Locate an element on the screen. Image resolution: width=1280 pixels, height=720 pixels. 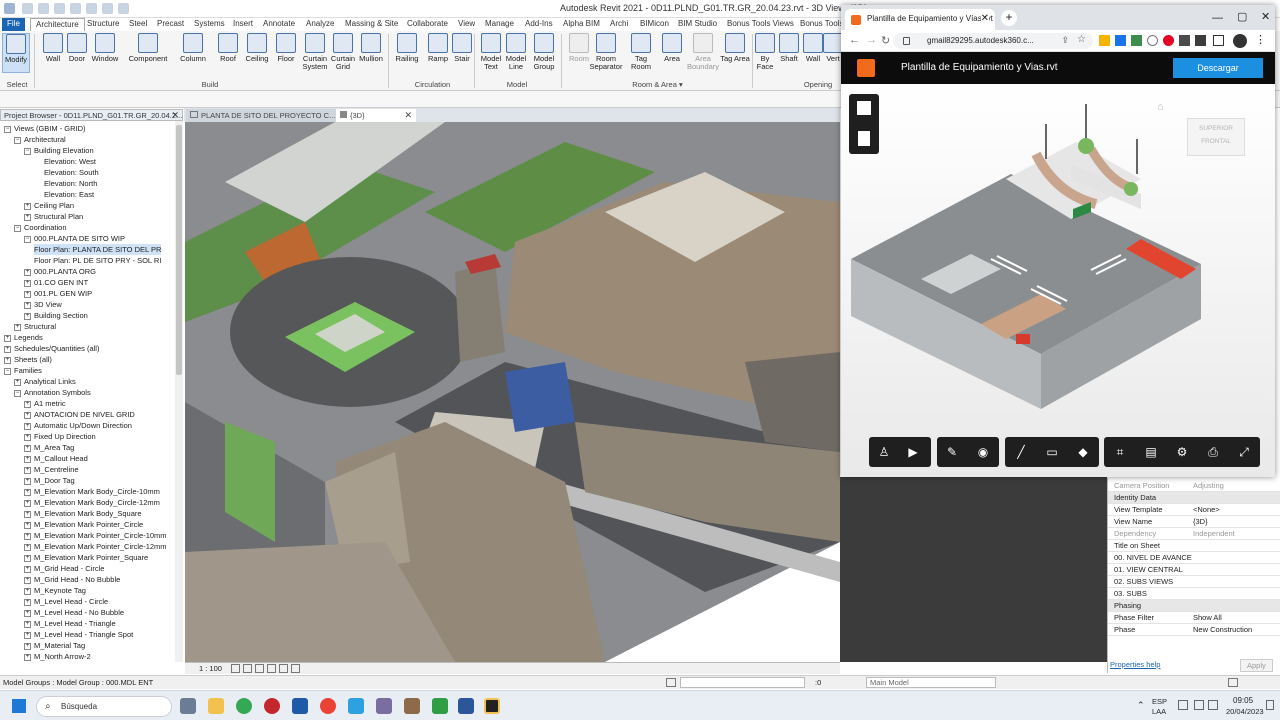
tab-archi: Archi is located at coordinates (619, 24).